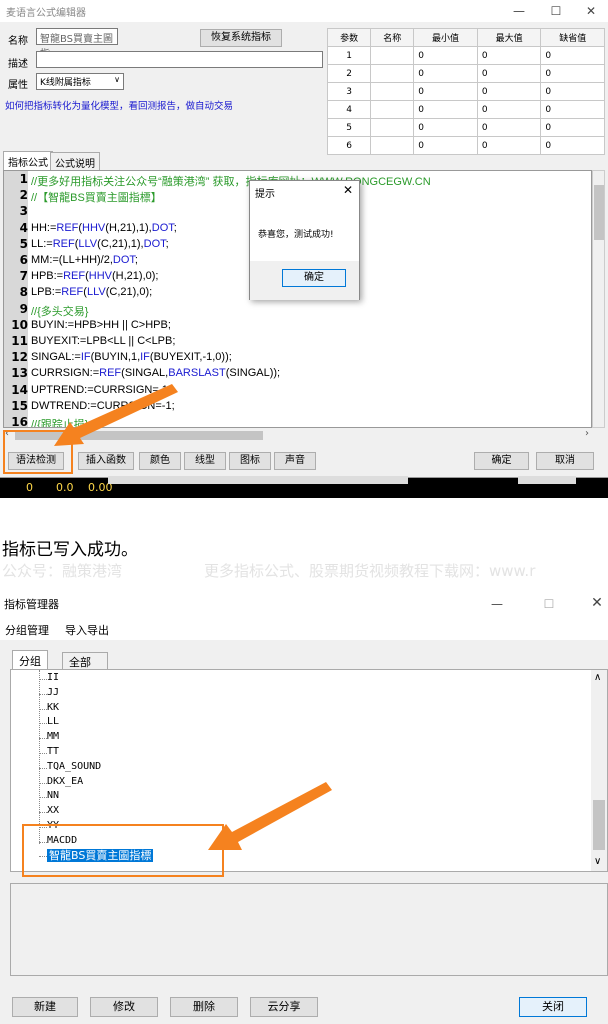 The height and width of the screenshot is (1024, 608). What do you see at coordinates (160, 461) in the screenshot?
I see `color-button: 颜色` at bounding box center [160, 461].